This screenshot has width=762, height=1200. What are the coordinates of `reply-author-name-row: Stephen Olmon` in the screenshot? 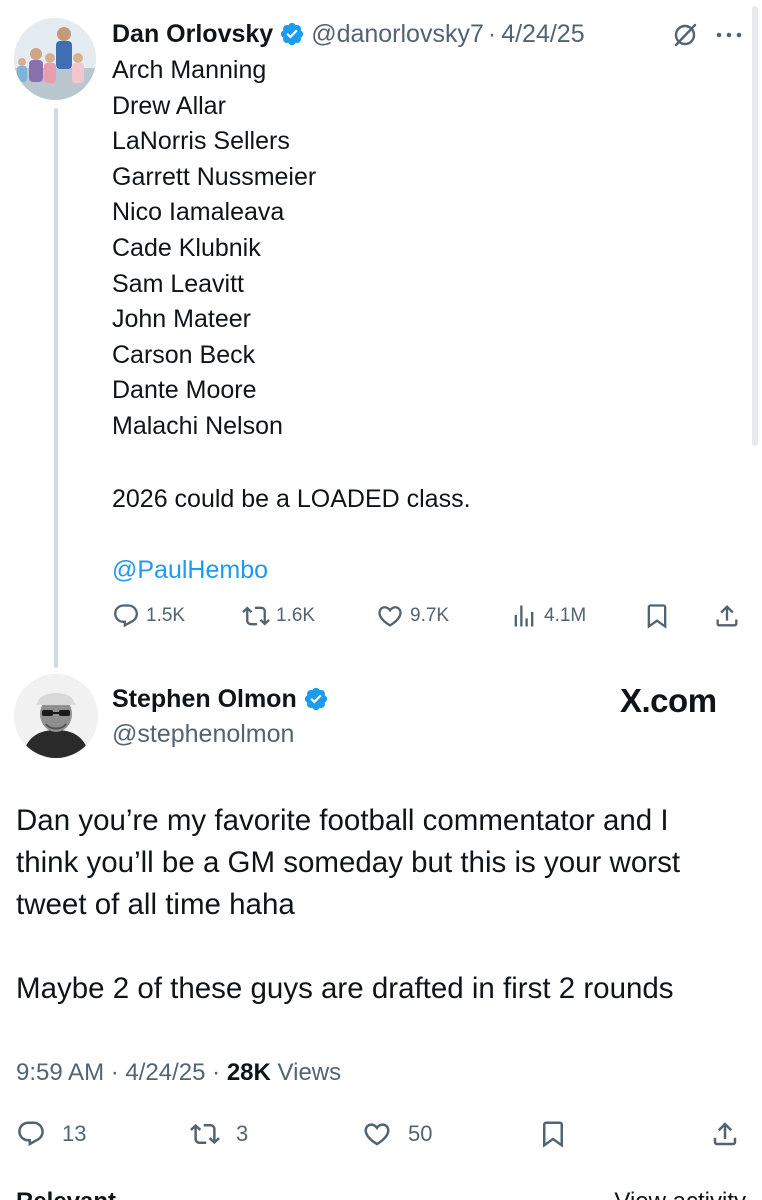 It's located at (220, 699).